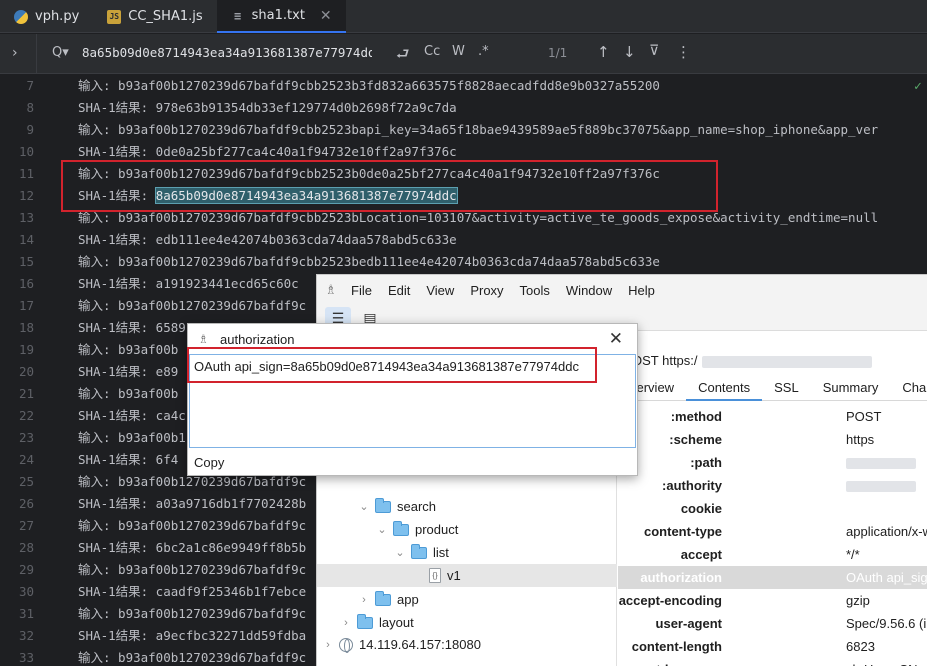  Describe the element at coordinates (132, 438) in the screenshot. I see `line-text: 输入: b93af00b1` at that location.